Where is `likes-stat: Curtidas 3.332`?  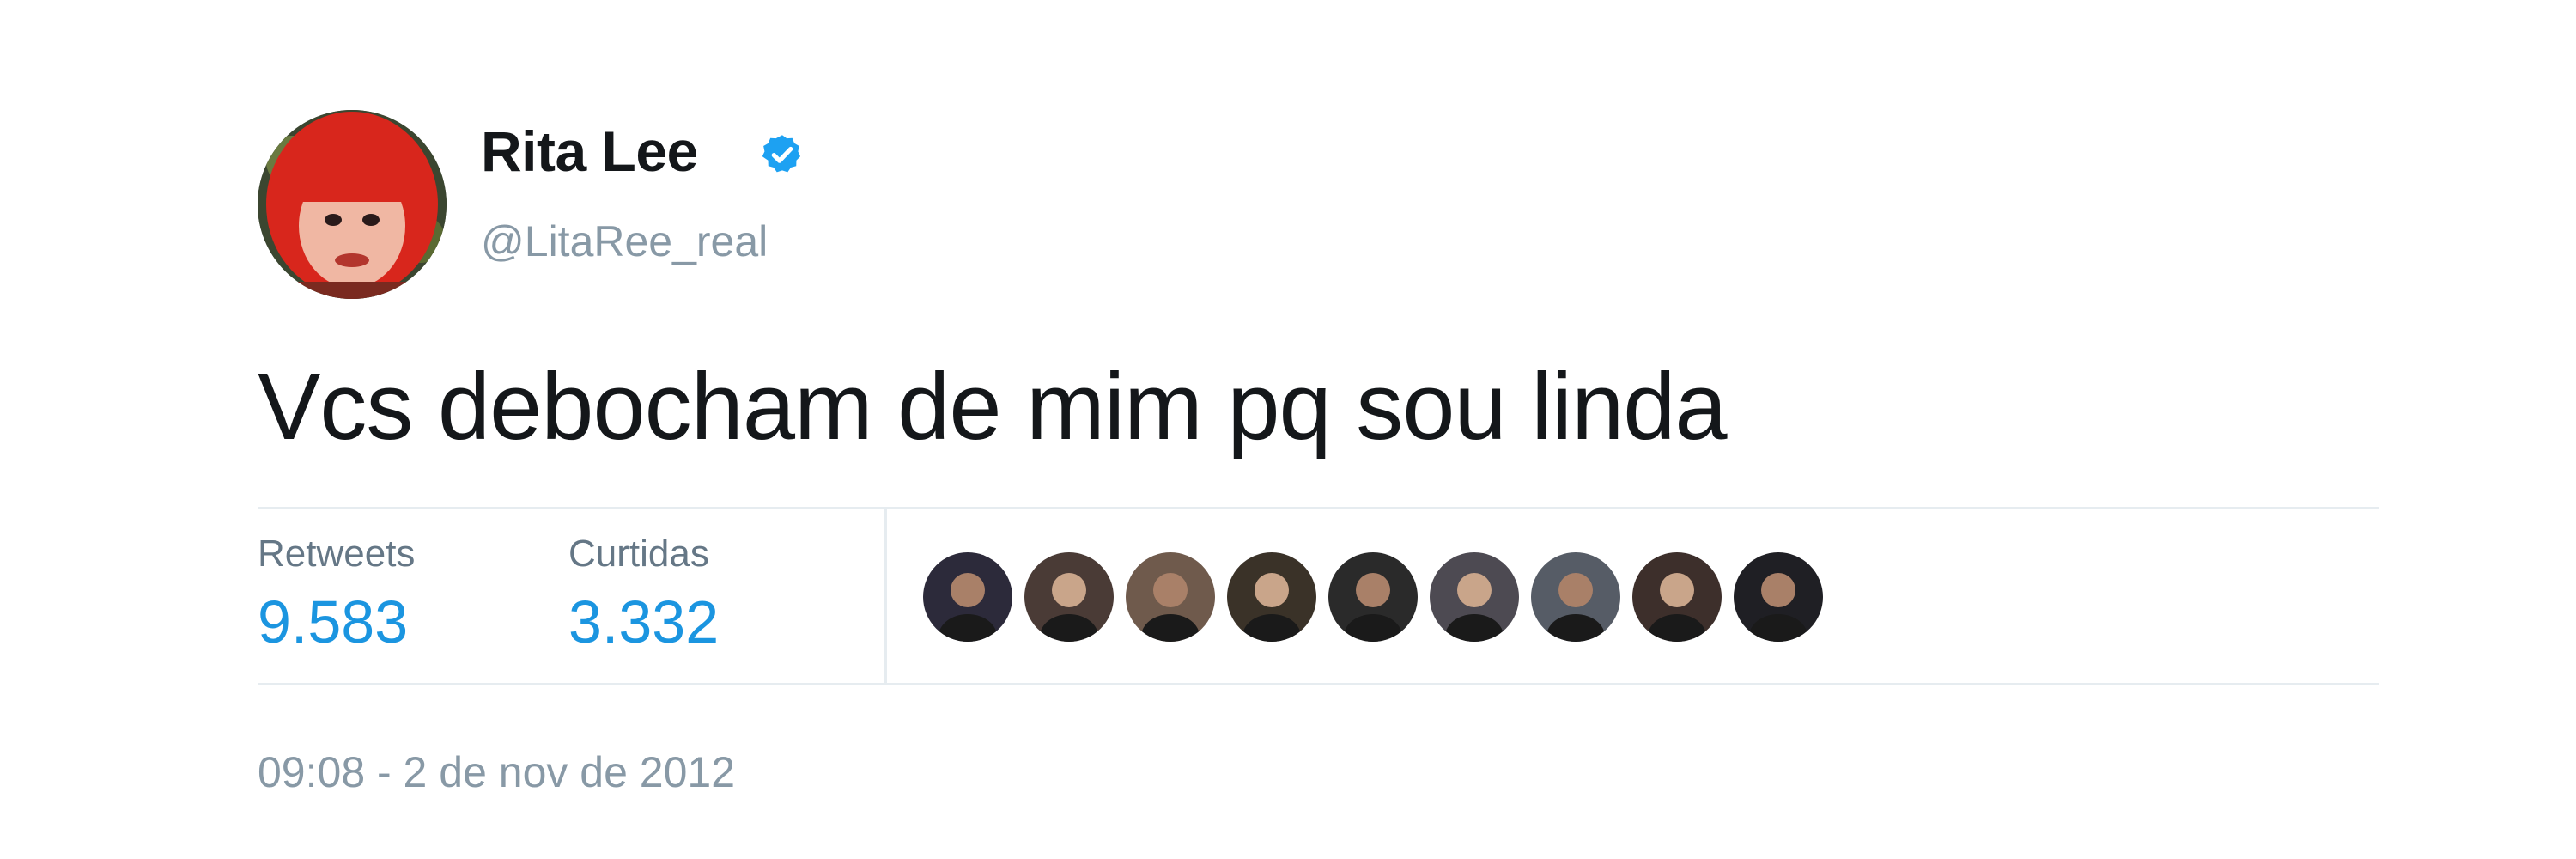 likes-stat: Curtidas 3.332 is located at coordinates (643, 595).